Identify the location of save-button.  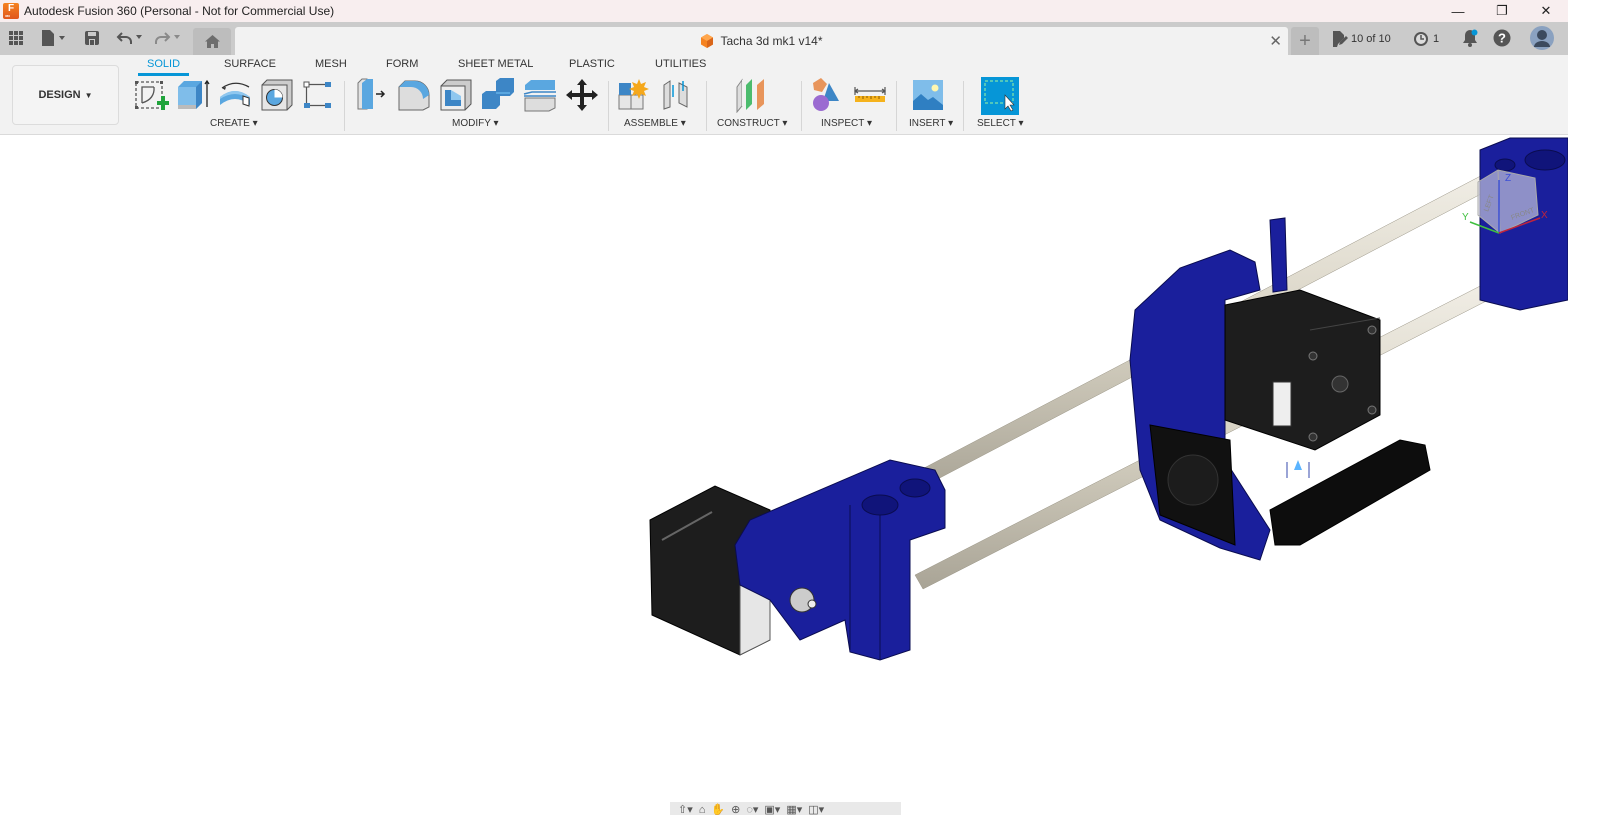
(92, 38).